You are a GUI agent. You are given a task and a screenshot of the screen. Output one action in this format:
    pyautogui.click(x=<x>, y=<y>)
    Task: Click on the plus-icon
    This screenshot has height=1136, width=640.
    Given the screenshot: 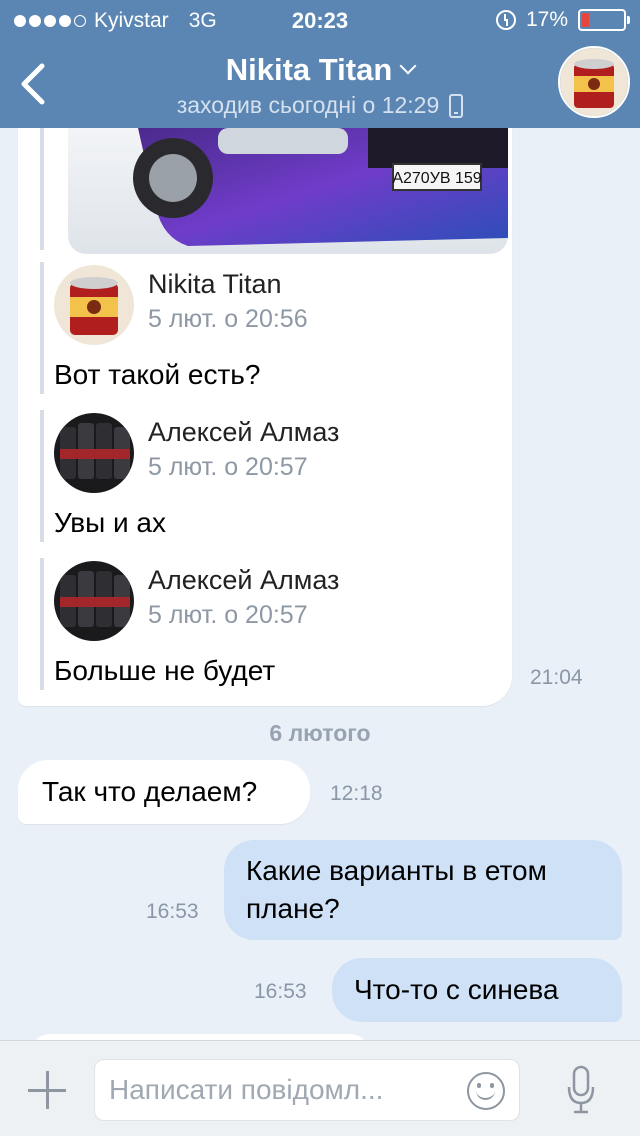 What is the action you would take?
    pyautogui.click(x=47, y=1090)
    